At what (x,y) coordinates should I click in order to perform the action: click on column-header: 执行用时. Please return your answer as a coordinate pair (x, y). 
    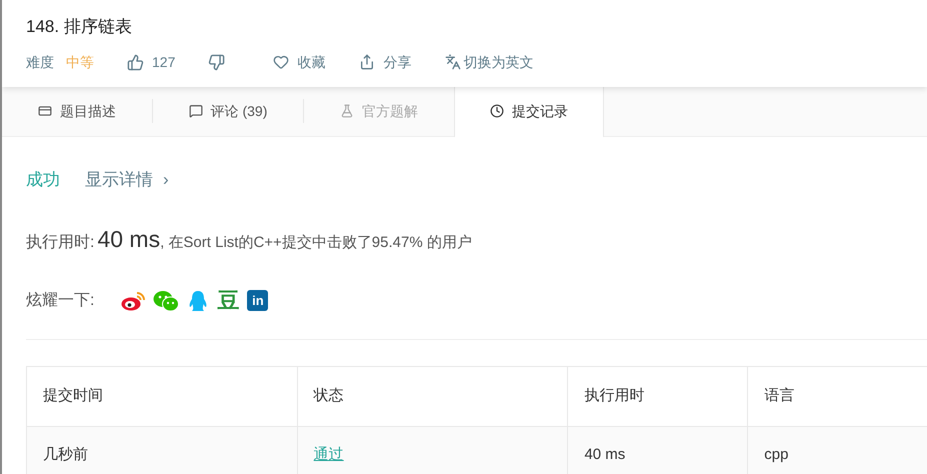
    Looking at the image, I should click on (658, 396).